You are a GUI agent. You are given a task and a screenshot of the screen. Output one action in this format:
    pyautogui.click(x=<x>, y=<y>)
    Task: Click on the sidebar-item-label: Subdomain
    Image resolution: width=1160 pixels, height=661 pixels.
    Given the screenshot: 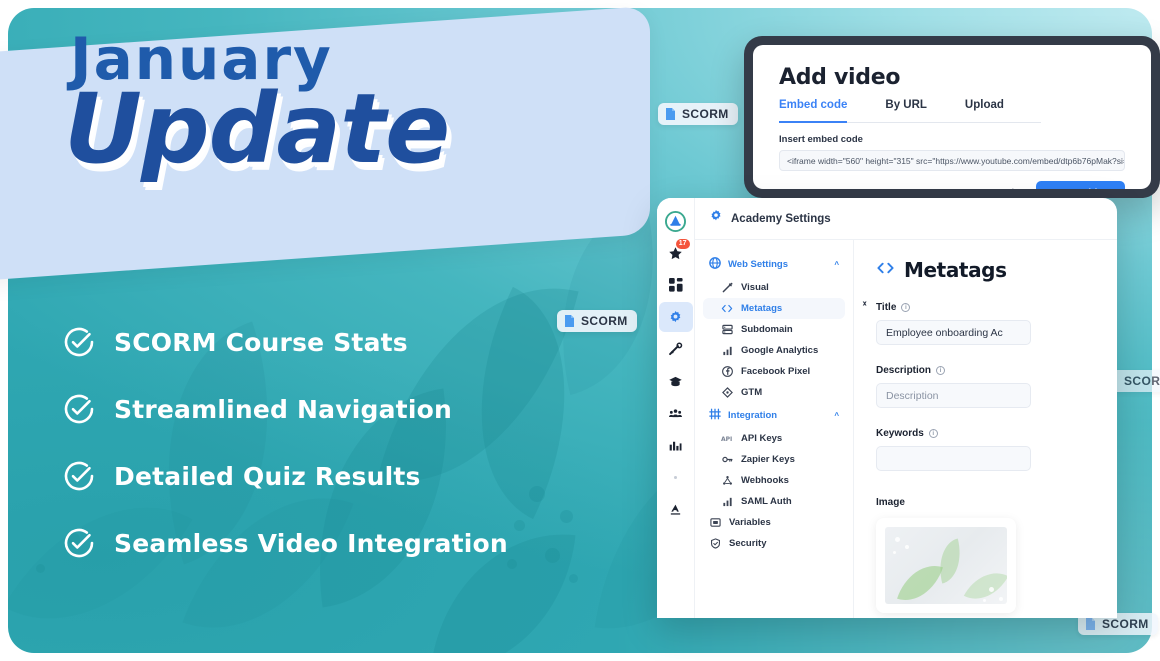 What is the action you would take?
    pyautogui.click(x=767, y=329)
    